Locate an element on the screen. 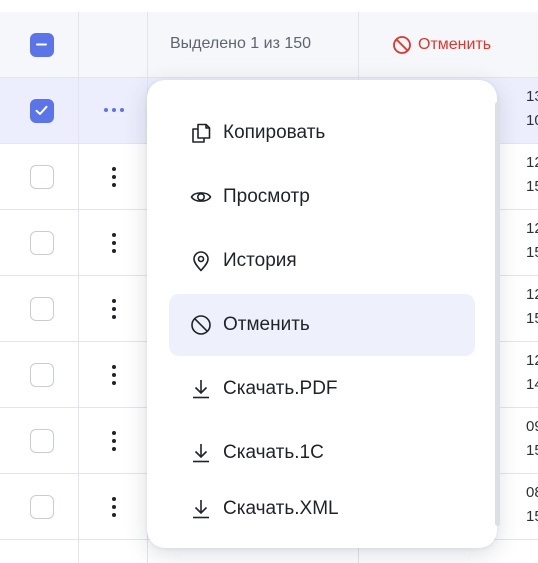 The height and width of the screenshot is (563, 538). menu-item-label: Отменить is located at coordinates (266, 324).